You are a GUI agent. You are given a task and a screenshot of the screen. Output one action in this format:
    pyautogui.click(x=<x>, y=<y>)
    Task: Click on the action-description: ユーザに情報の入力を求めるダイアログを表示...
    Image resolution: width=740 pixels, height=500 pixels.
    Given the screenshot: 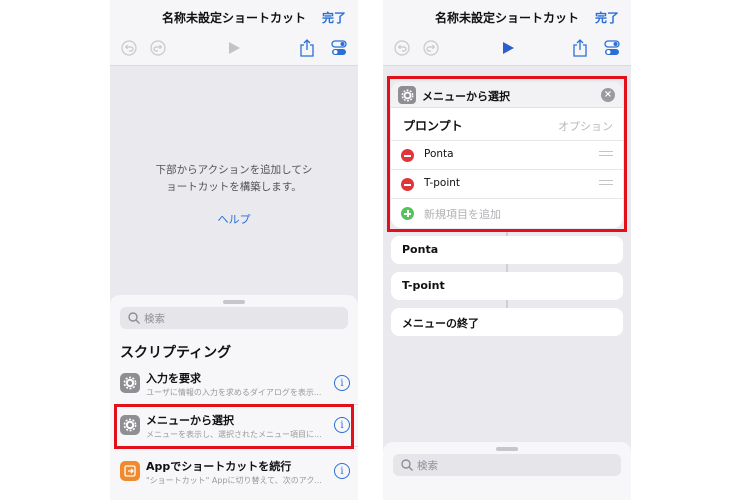 What is the action you would take?
    pyautogui.click(x=234, y=392)
    